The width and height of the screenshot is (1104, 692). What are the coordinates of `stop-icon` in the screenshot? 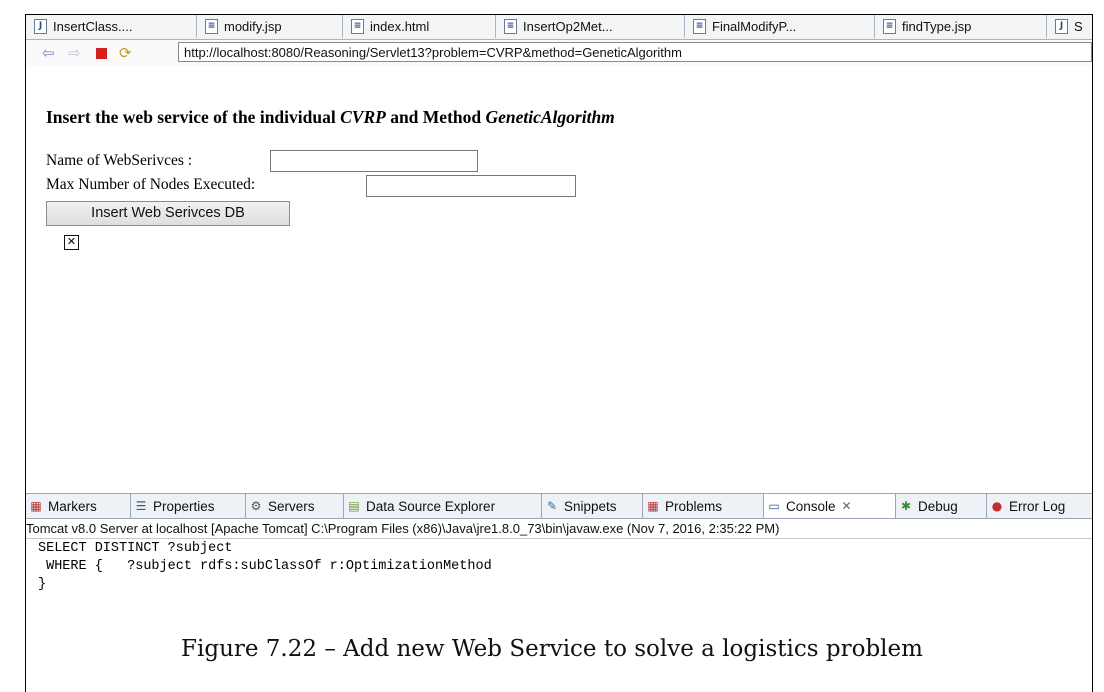 It's located at (101, 53).